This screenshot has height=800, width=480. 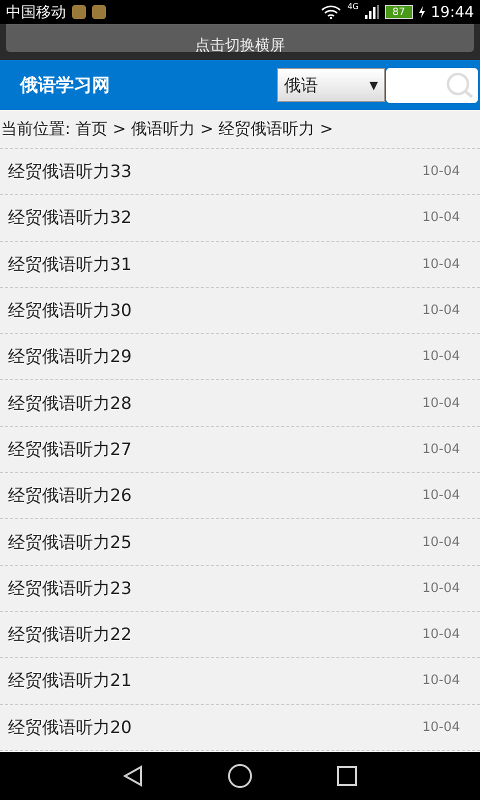 I want to click on article-link: 经贸俄语听力28, so click(x=215, y=403).